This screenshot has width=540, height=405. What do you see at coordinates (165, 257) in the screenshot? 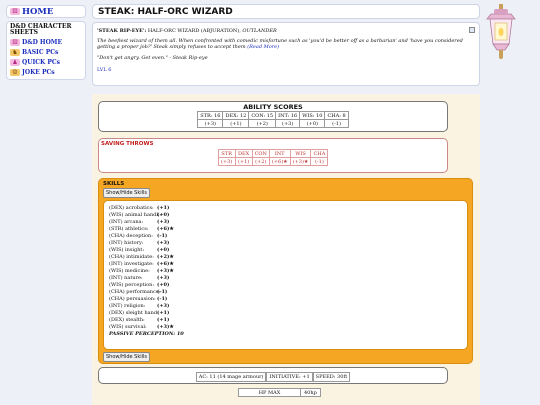
I see `skill-value: (+2)★` at bounding box center [165, 257].